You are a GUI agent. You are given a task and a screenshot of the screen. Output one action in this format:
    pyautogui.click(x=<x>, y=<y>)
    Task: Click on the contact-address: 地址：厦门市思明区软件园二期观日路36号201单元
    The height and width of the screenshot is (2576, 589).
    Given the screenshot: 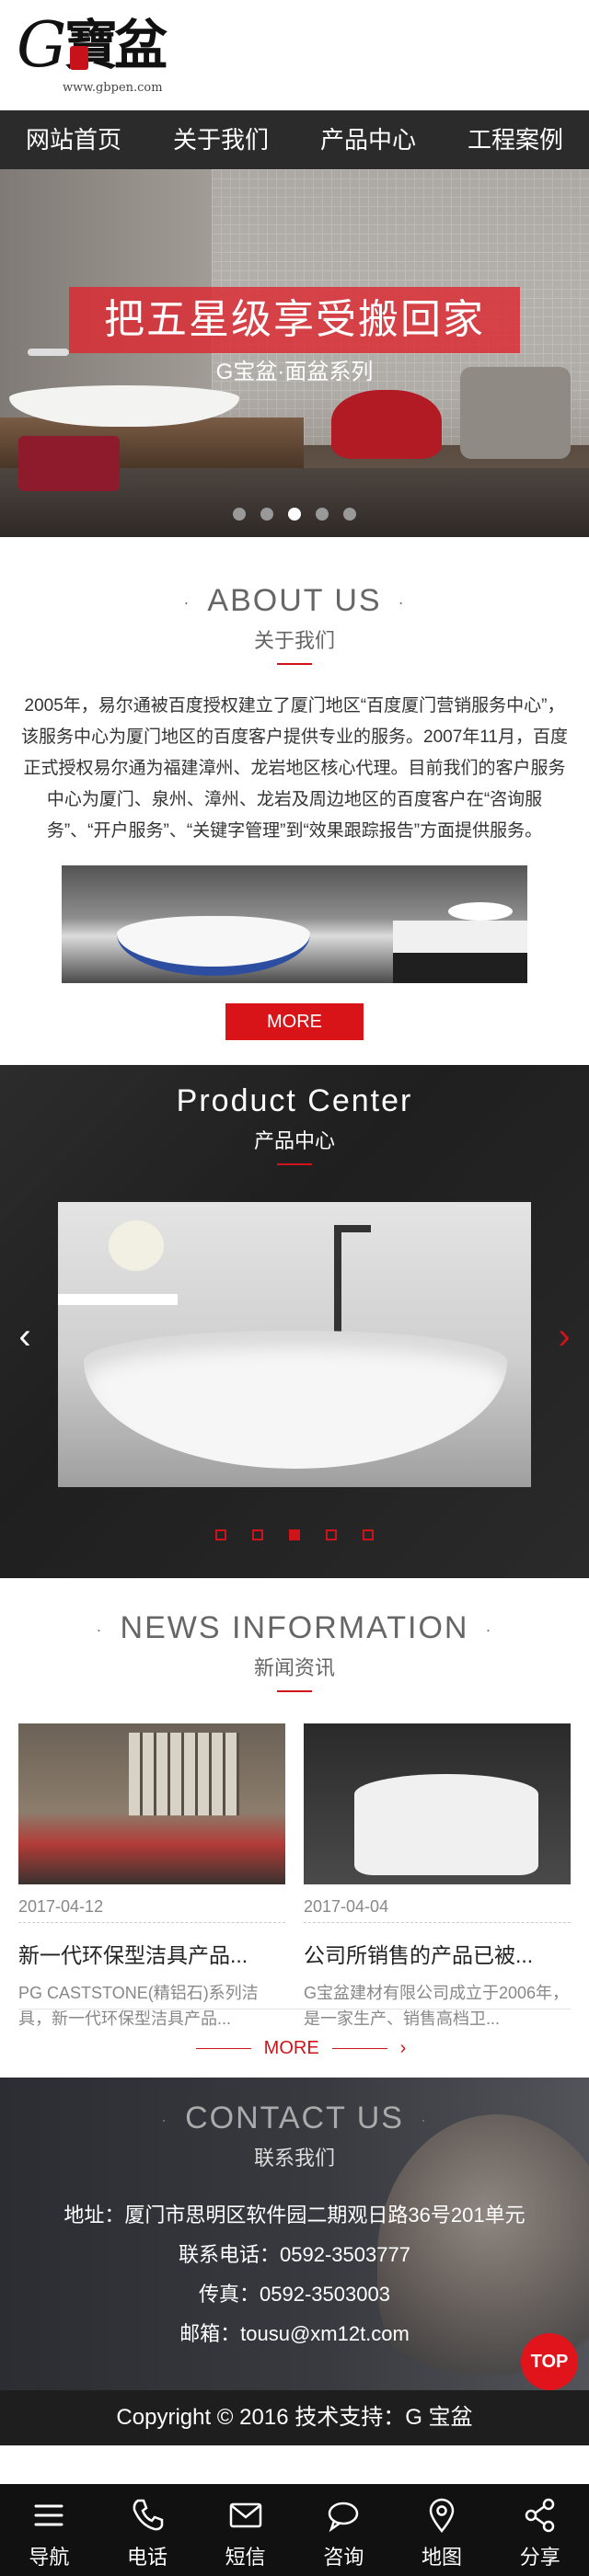 What is the action you would take?
    pyautogui.click(x=294, y=2215)
    